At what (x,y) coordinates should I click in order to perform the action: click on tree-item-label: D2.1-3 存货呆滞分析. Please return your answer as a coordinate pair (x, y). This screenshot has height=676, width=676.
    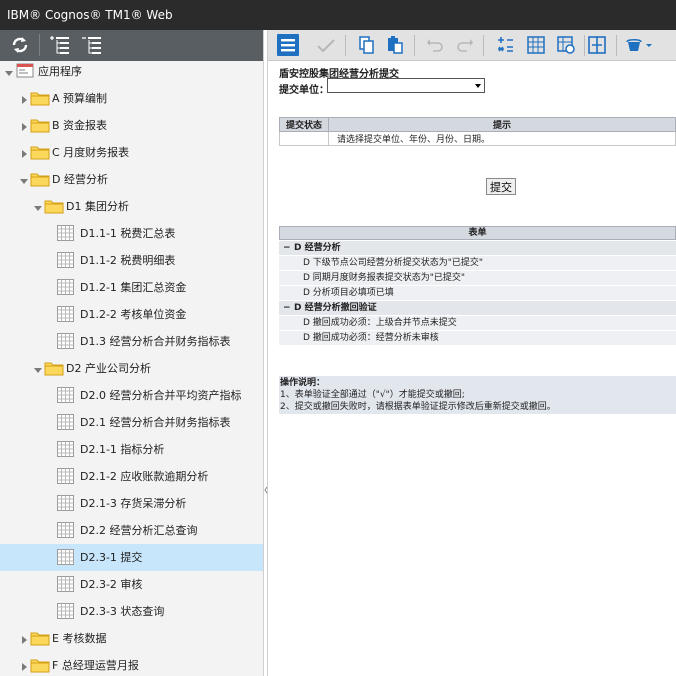
    Looking at the image, I should click on (133, 503).